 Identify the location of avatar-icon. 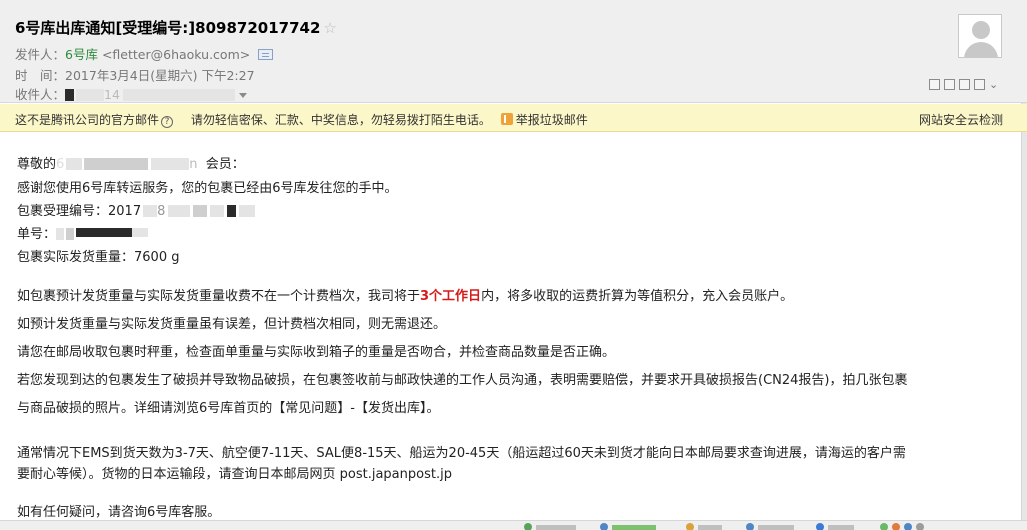
(980, 36).